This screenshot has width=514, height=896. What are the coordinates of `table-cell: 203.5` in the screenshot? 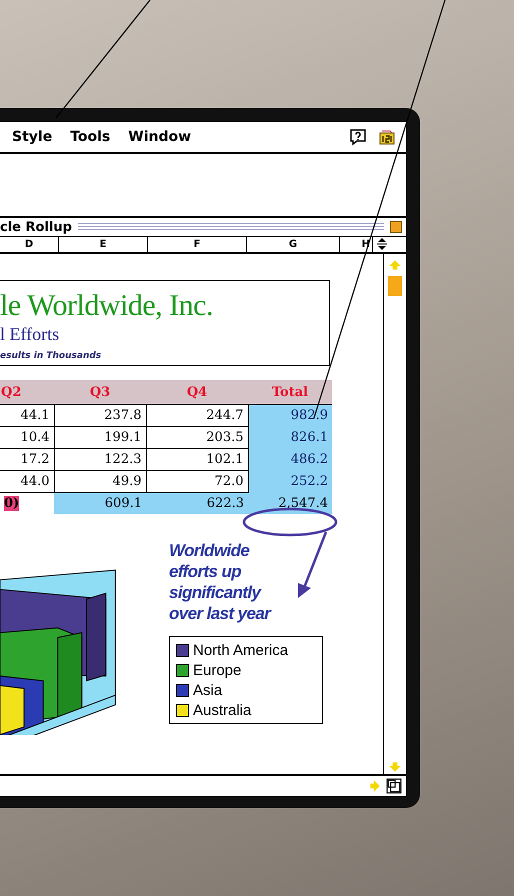 It's located at (197, 437).